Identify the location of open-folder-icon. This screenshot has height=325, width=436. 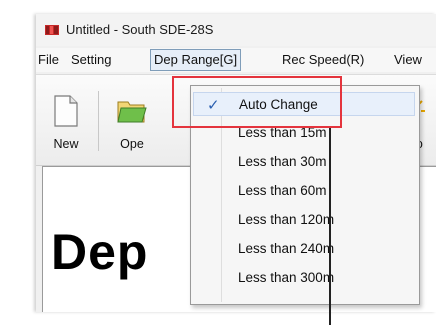
(132, 112).